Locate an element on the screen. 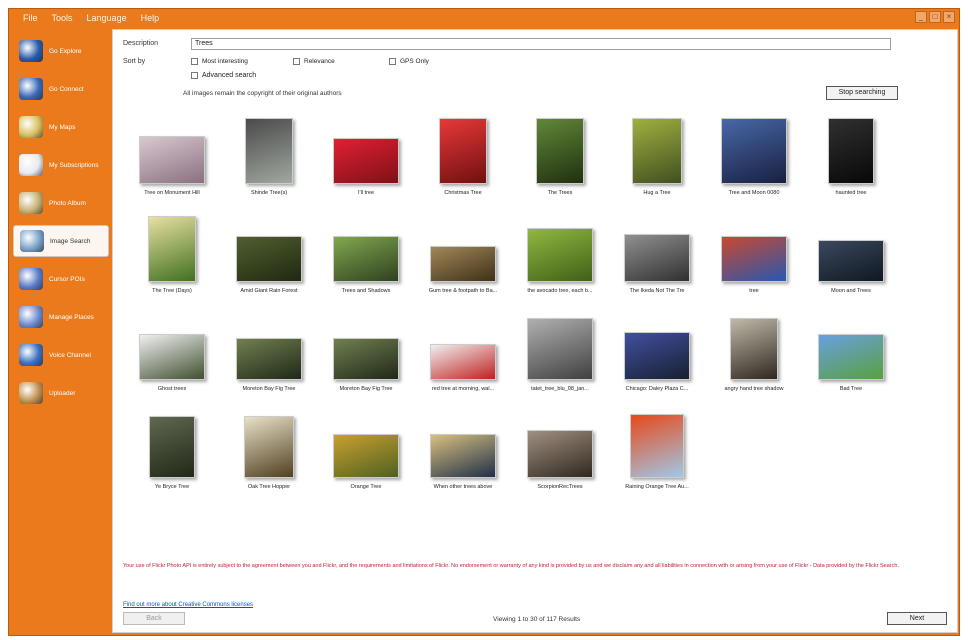 This screenshot has width=968, height=640. result-tile: Orange Tree is located at coordinates (366, 451).